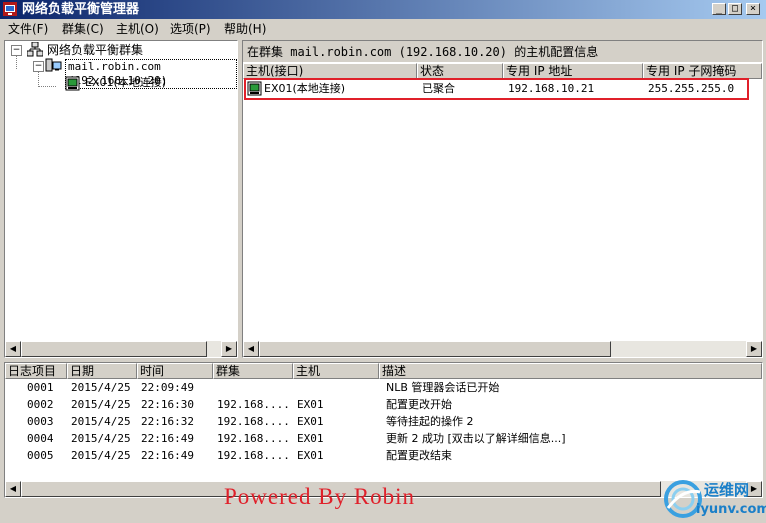 The width and height of the screenshot is (766, 523). What do you see at coordinates (10, 9) in the screenshot?
I see `nlb-app-icon` at bounding box center [10, 9].